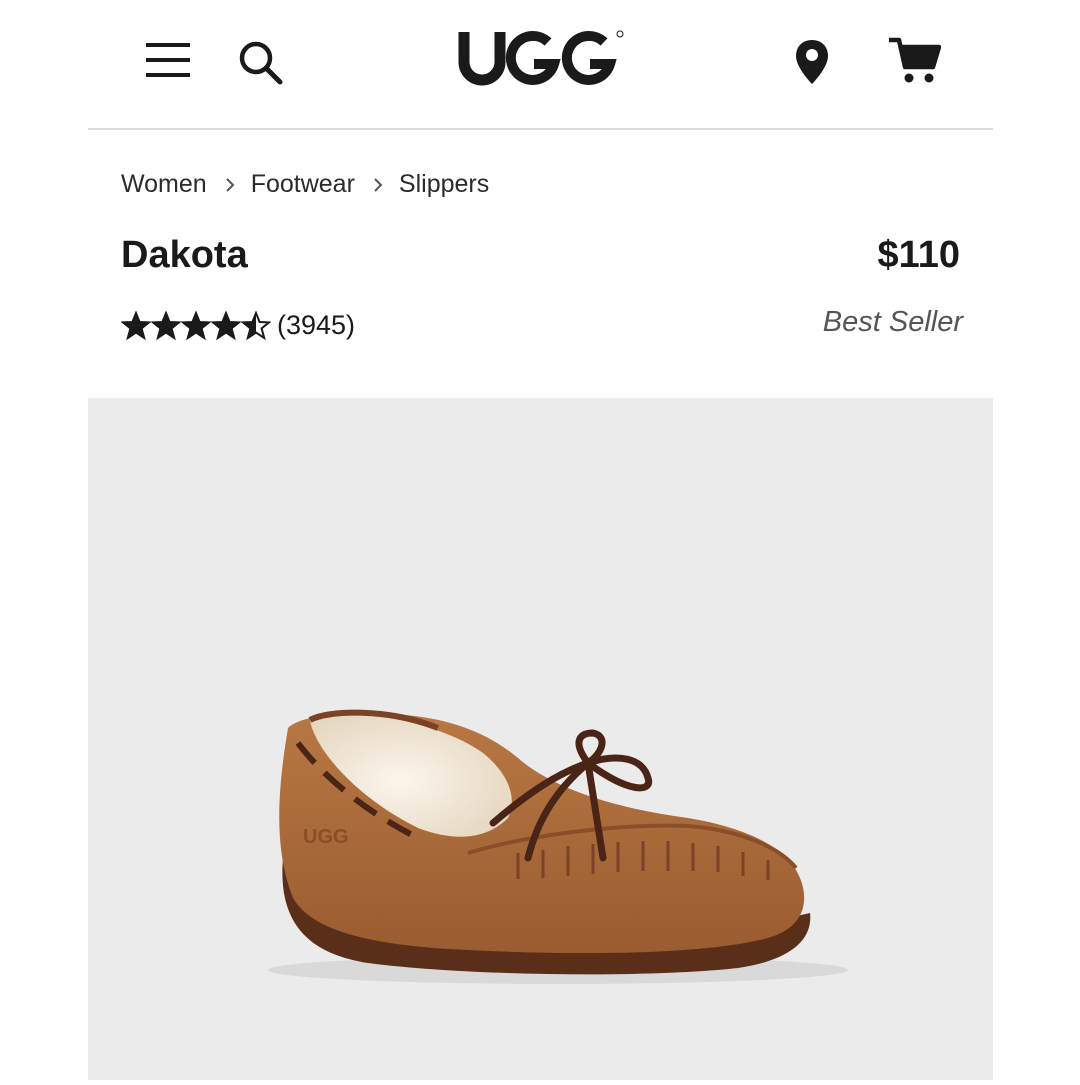  I want to click on product-rating: (3945), so click(238, 325).